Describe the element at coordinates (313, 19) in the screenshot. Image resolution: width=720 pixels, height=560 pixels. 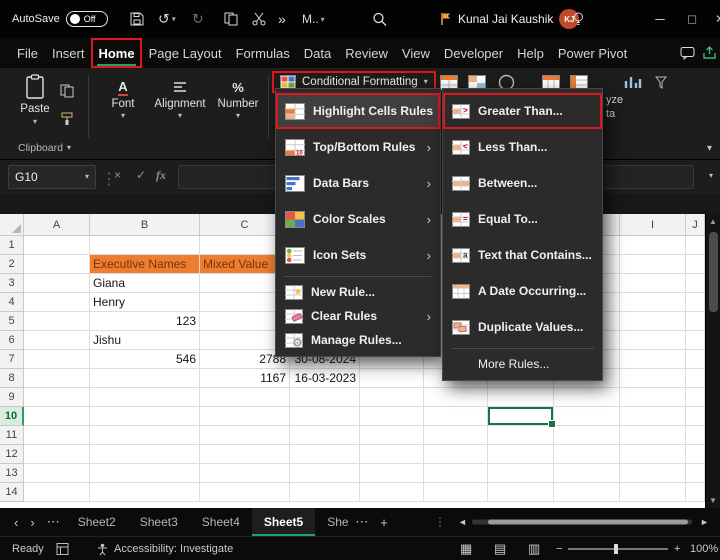
I see `quick-access-dropdown: M.. ▾` at that location.